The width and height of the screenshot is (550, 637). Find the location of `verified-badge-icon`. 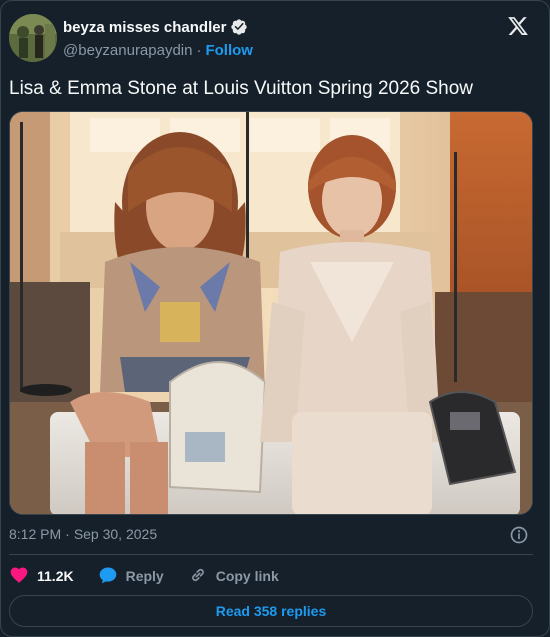

verified-badge-icon is located at coordinates (239, 27).